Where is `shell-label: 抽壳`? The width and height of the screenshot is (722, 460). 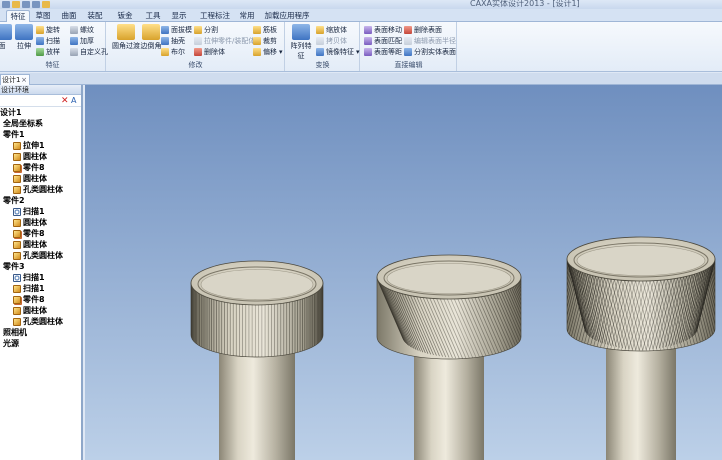 shell-label: 抽壳 is located at coordinates (178, 41).